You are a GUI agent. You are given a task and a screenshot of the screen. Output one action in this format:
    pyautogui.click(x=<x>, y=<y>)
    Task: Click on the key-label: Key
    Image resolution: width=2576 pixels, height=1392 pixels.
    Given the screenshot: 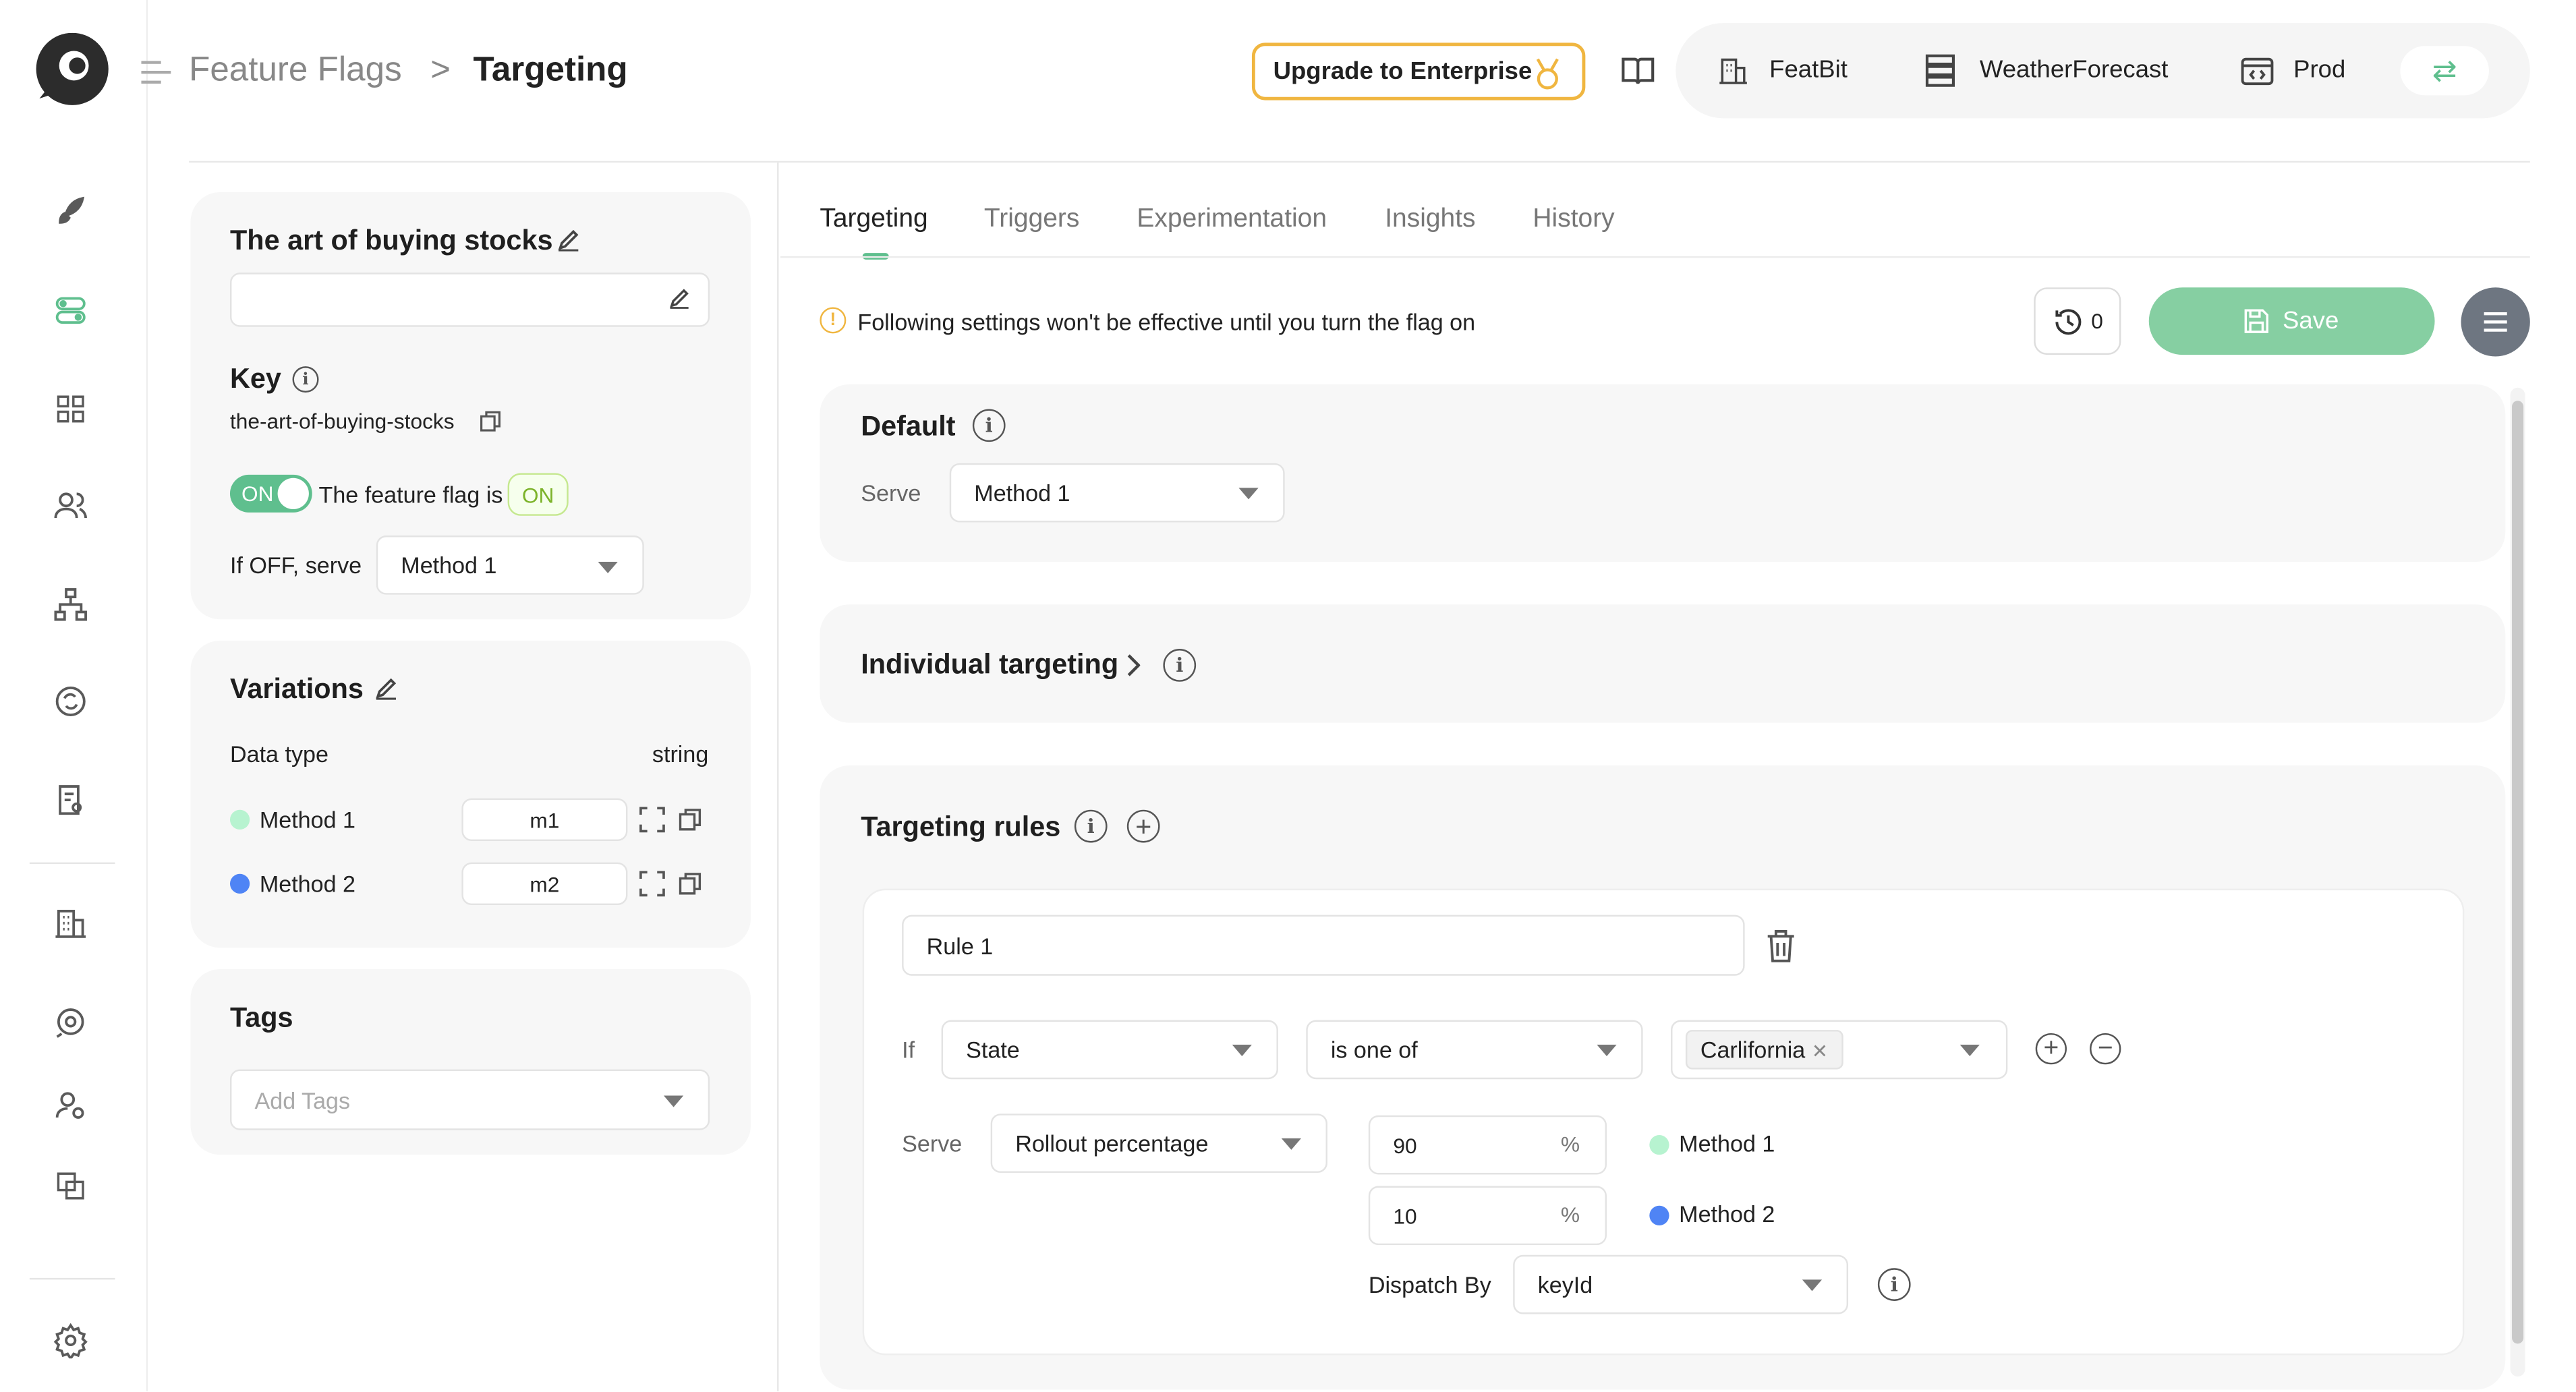 What is the action you would take?
    pyautogui.click(x=255, y=379)
    